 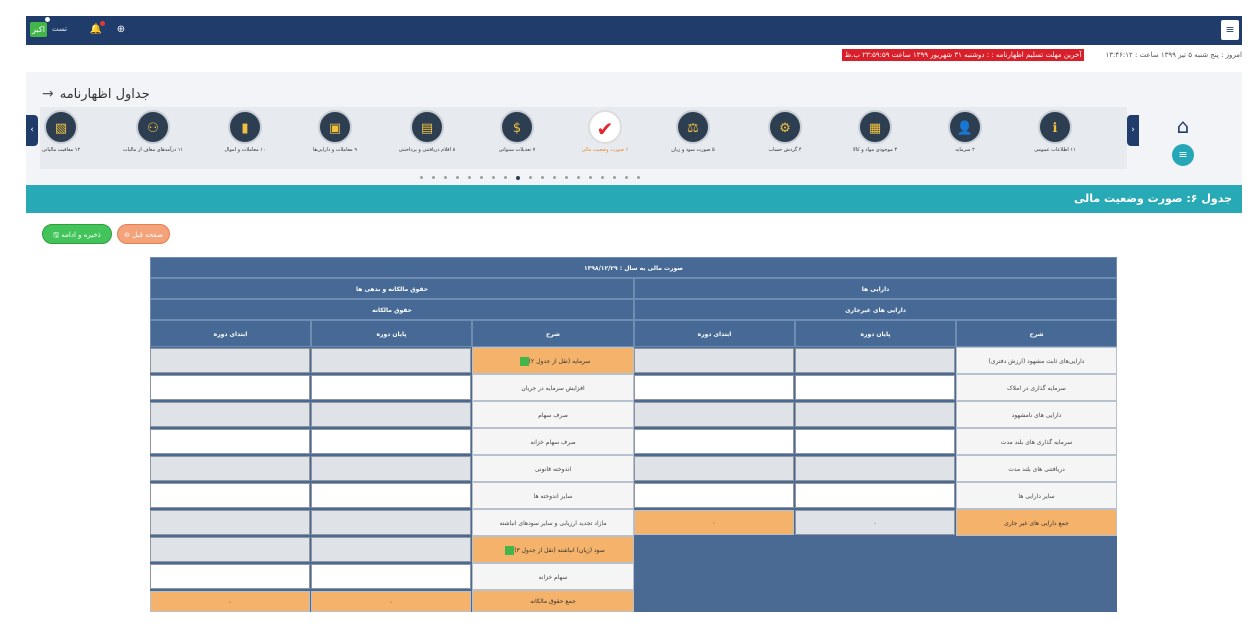 What do you see at coordinates (693, 150) in the screenshot?
I see `step-label: ۵ صورت سود و زیان` at bounding box center [693, 150].